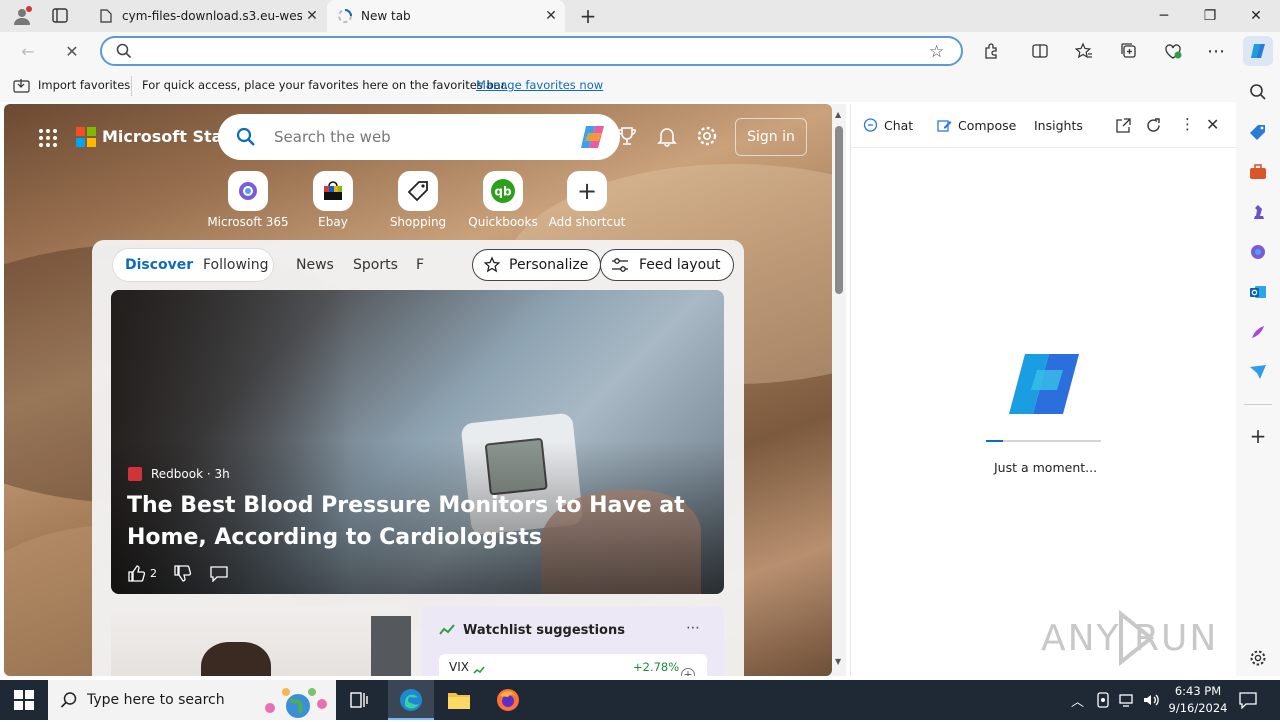 The width and height of the screenshot is (1280, 722). What do you see at coordinates (375, 265) in the screenshot?
I see `tab-sports: Sports` at bounding box center [375, 265].